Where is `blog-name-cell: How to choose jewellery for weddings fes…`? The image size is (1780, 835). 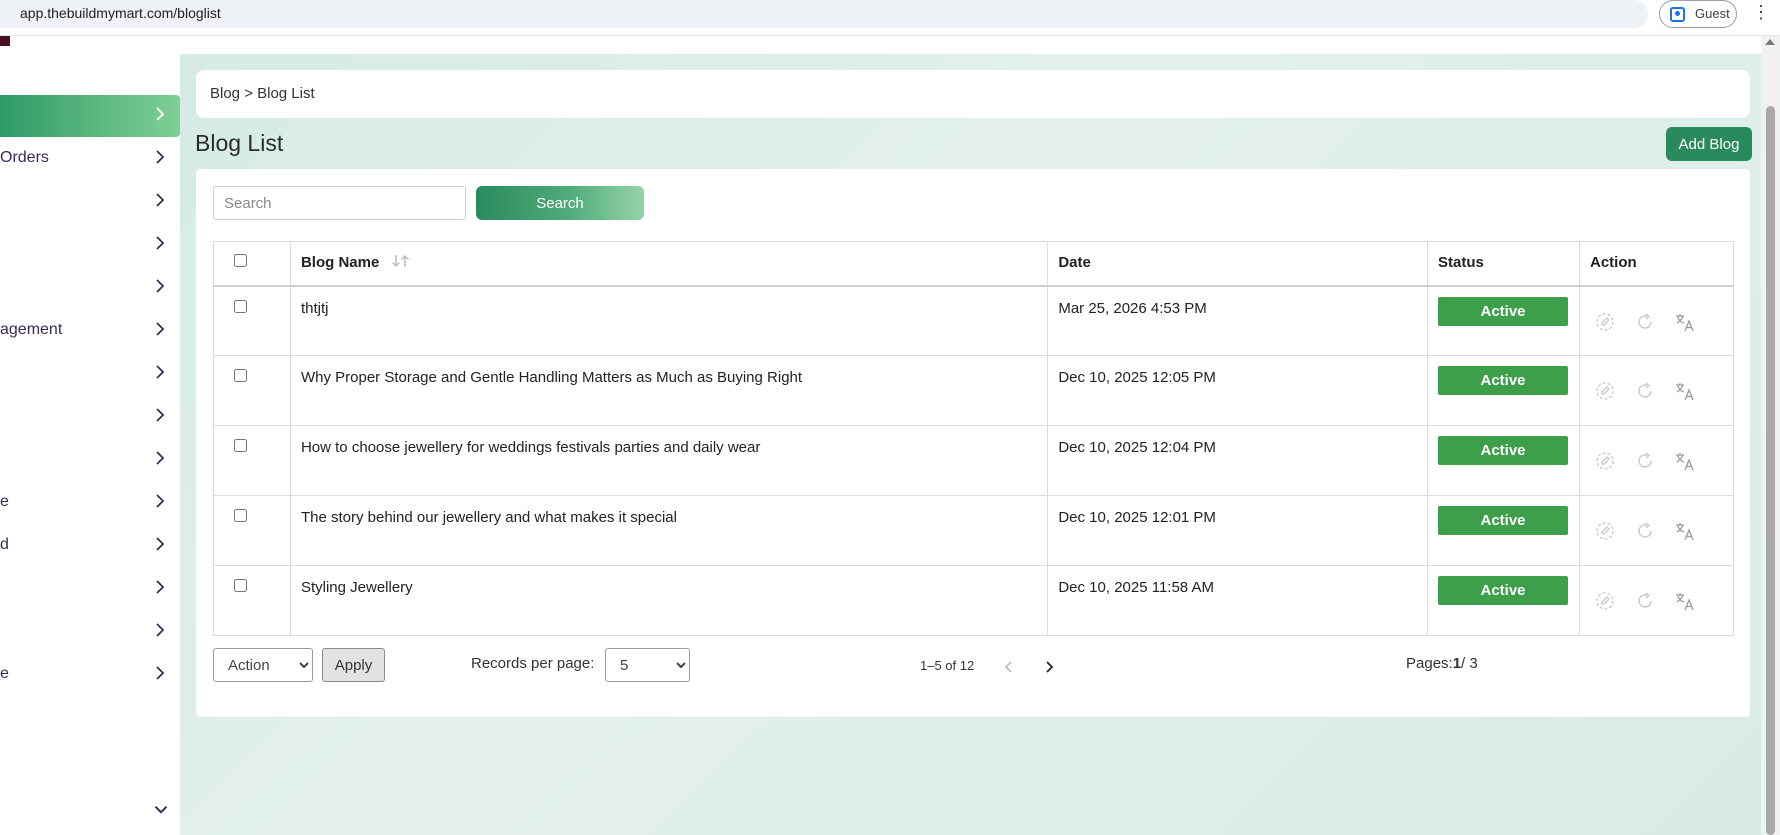
blog-name-cell: How to choose jewellery for weddings fes… is located at coordinates (669, 460).